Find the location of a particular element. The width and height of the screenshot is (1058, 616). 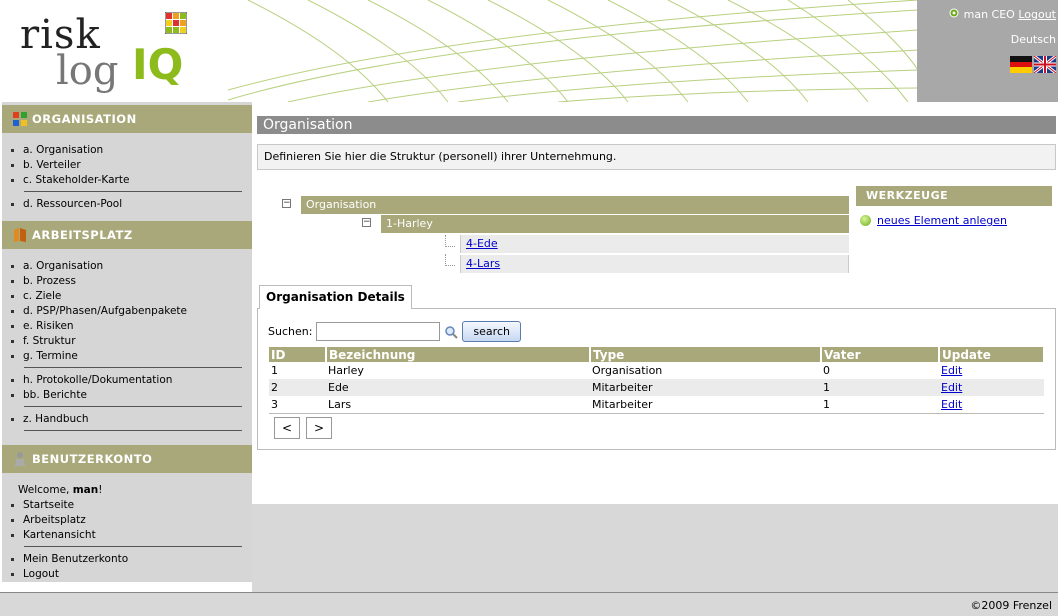

tools-item: neues Element anlegen is located at coordinates (933, 220).